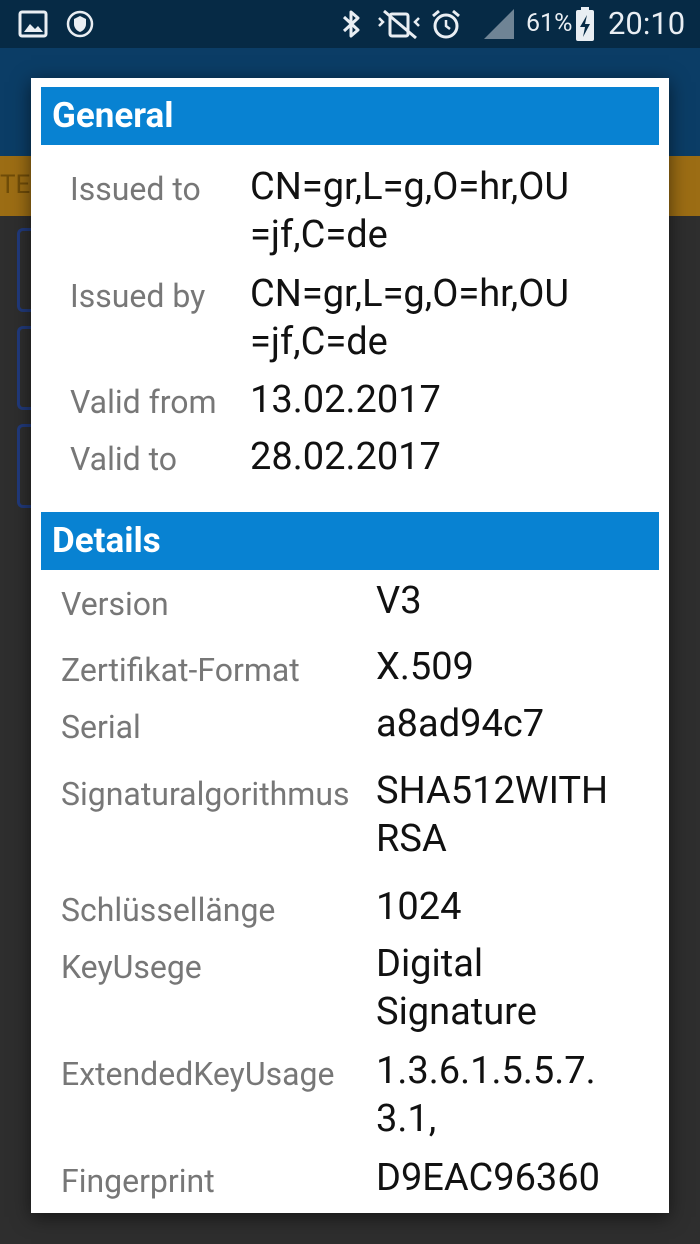  What do you see at coordinates (138, 1181) in the screenshot?
I see `fingerprint-label: Fingerprint` at bounding box center [138, 1181].